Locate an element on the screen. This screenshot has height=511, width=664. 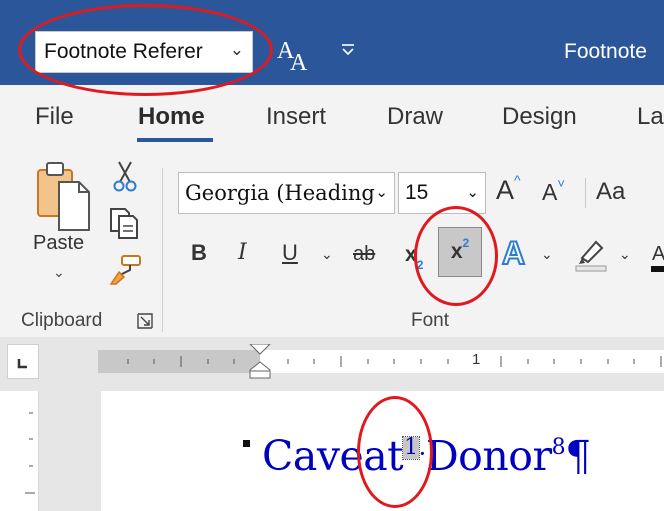
subscript-mark: 2 is located at coordinates (420, 265).